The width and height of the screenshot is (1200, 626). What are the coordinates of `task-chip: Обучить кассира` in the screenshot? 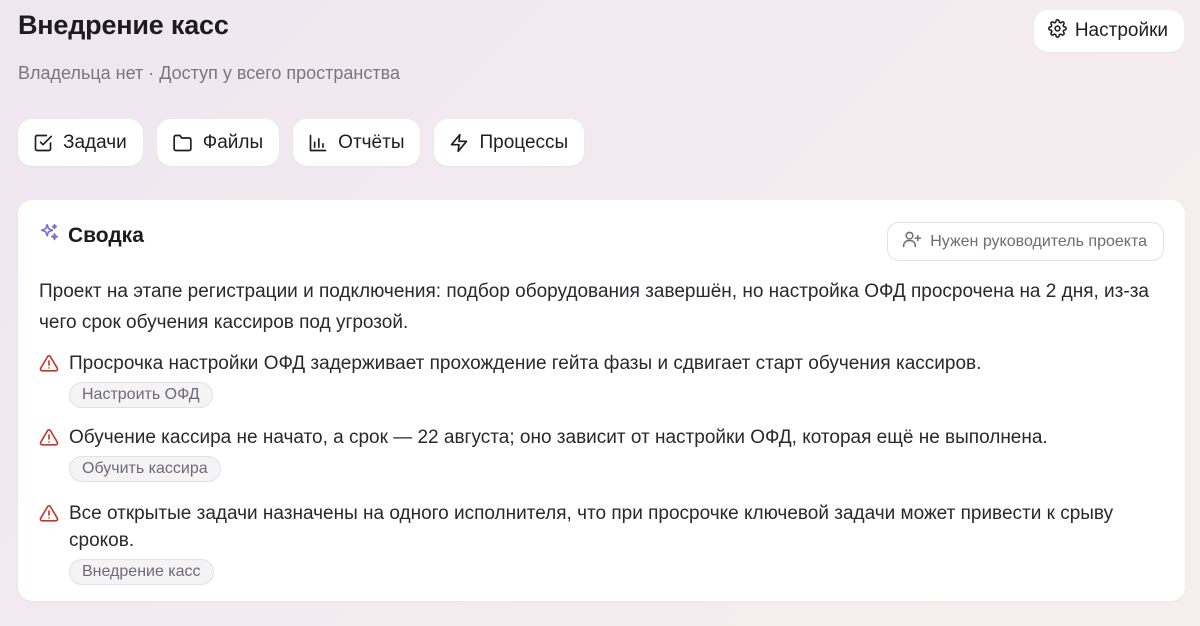 It's located at (145, 469).